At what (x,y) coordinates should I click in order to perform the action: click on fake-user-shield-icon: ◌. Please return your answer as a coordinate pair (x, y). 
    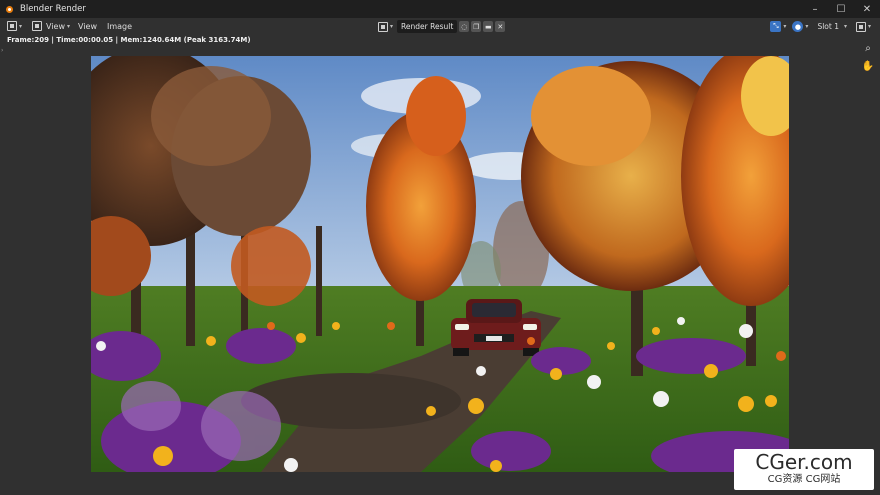
    Looking at the image, I should click on (464, 26).